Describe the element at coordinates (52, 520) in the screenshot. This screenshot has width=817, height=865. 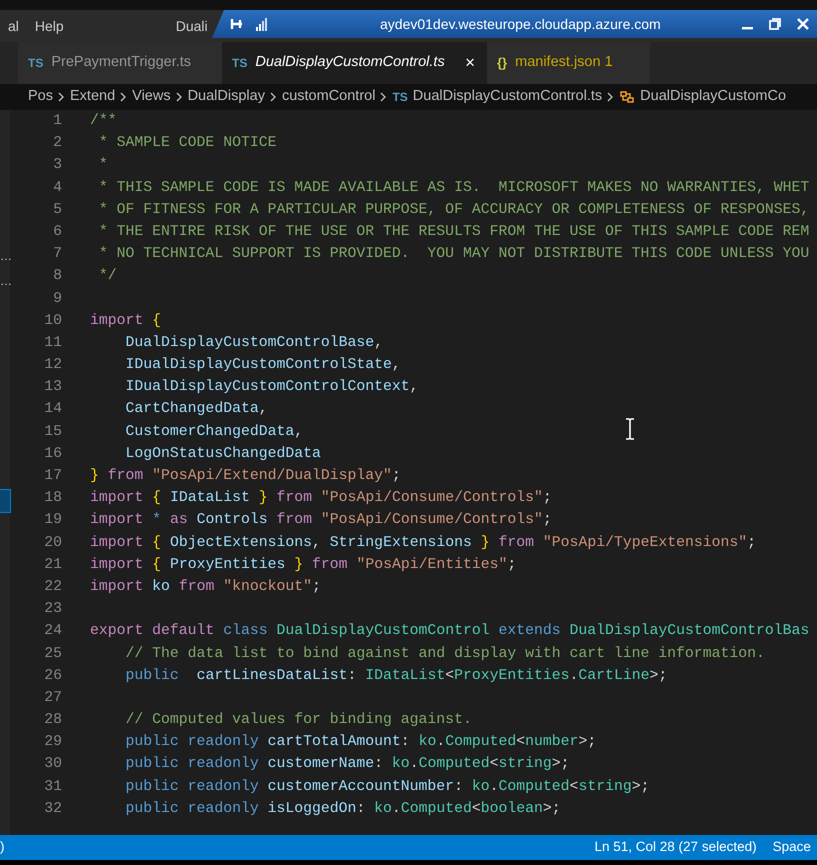
I see `line-number: 19` at that location.